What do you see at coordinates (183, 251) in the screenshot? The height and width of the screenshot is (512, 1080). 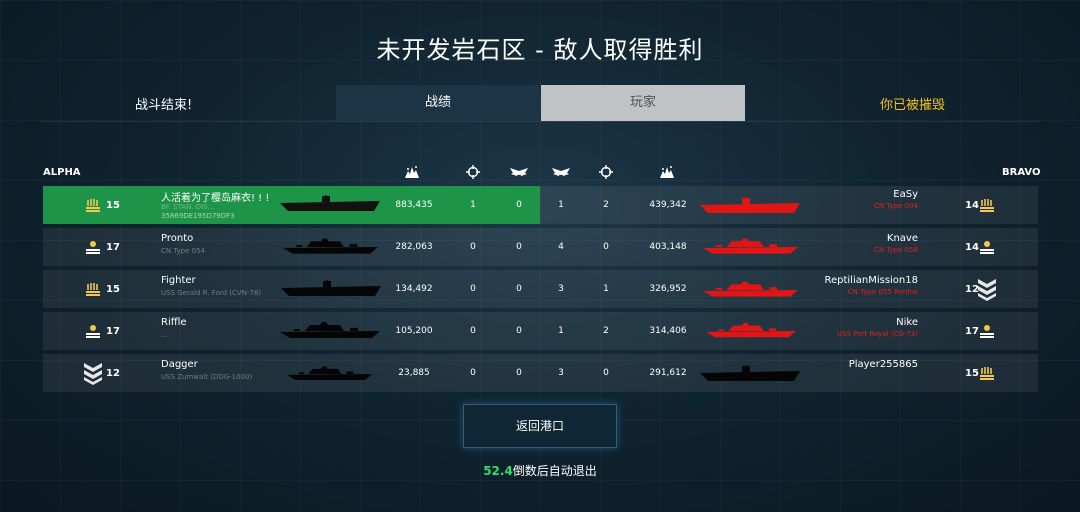 I see `ship-name: CN Type 054` at bounding box center [183, 251].